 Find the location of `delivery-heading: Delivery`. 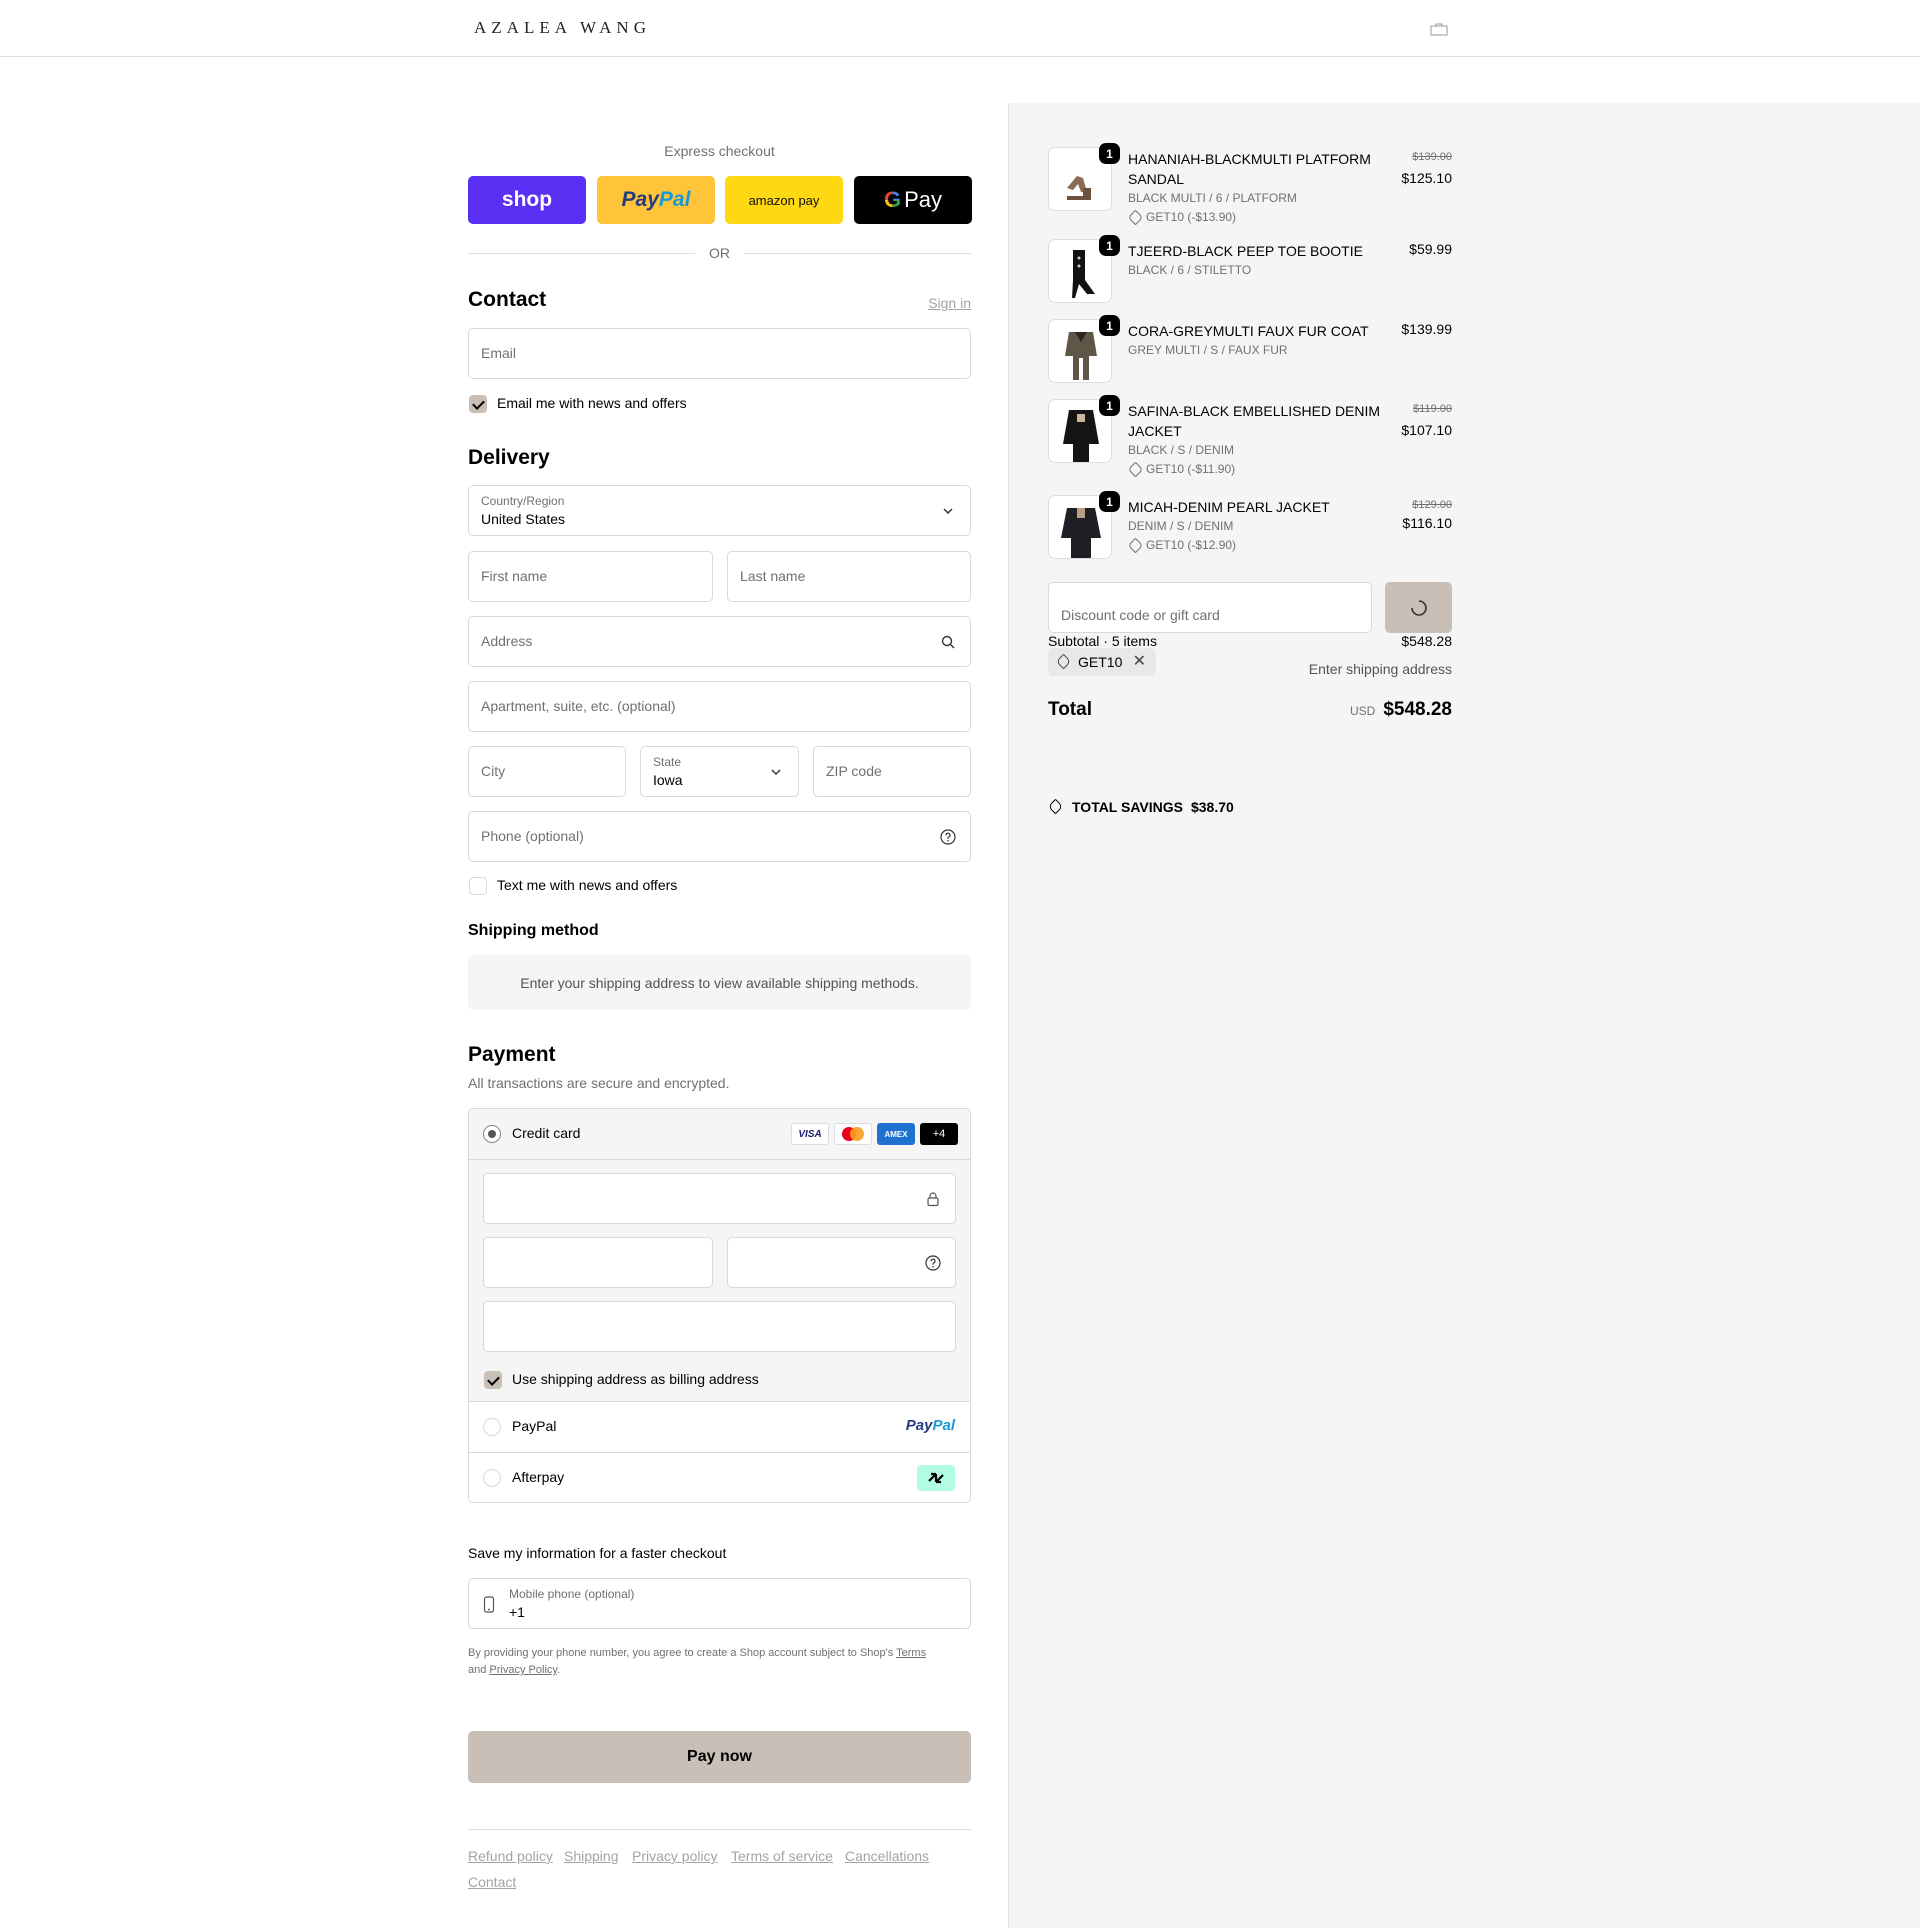

delivery-heading: Delivery is located at coordinates (509, 457).